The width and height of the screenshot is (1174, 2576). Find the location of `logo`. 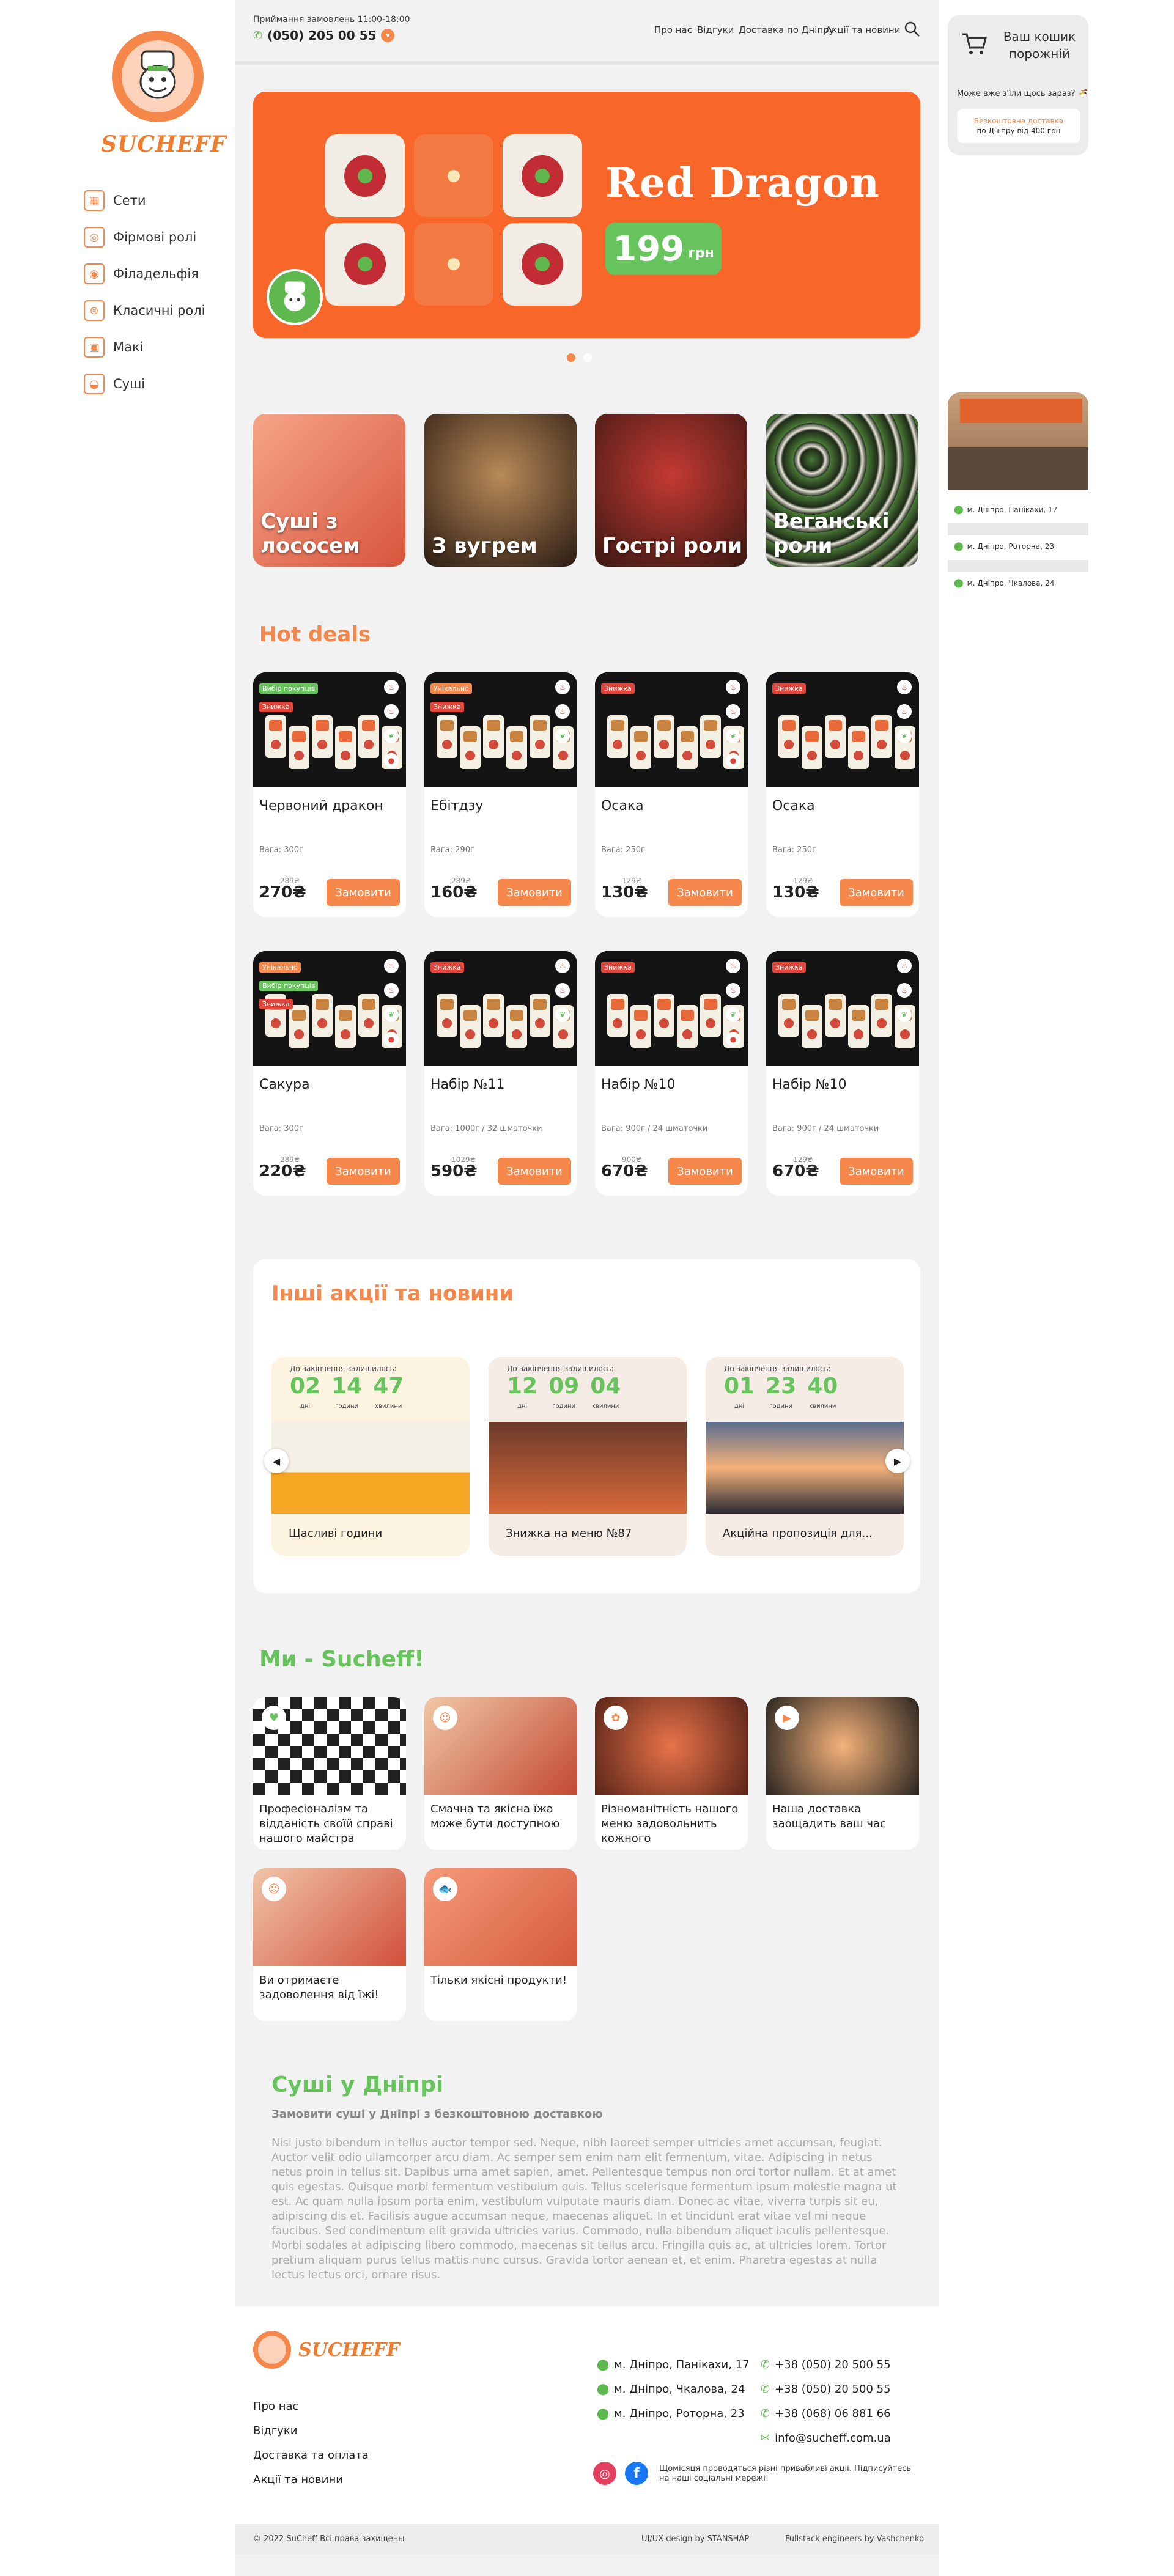

logo is located at coordinates (158, 76).